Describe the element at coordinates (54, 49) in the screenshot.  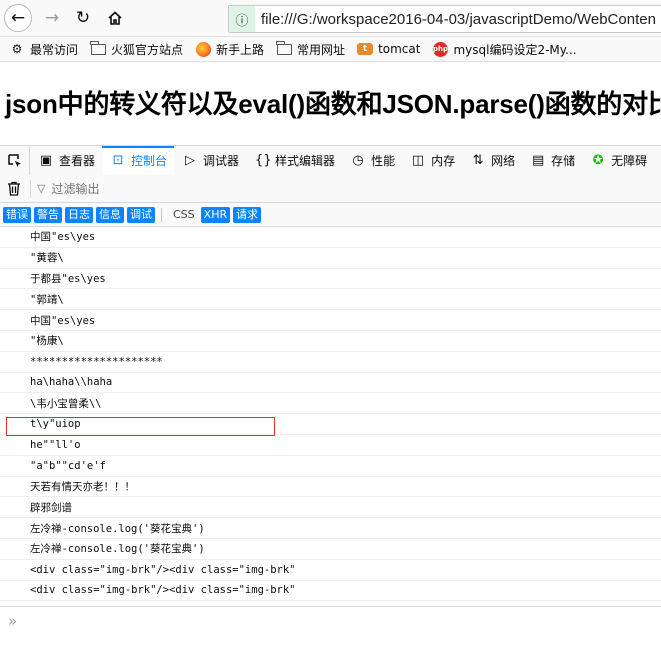
I see `bookmark-label: 最常访问` at that location.